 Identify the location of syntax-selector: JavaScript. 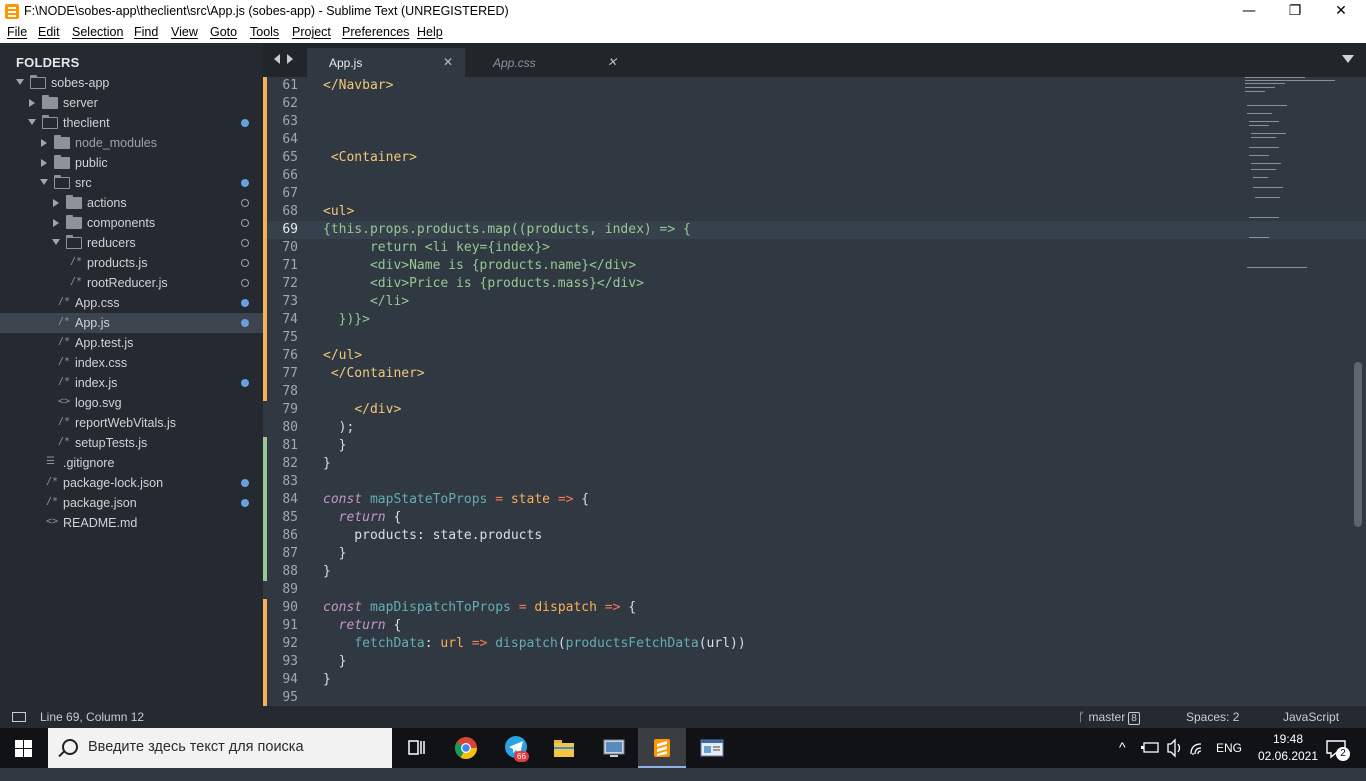
(1311, 717).